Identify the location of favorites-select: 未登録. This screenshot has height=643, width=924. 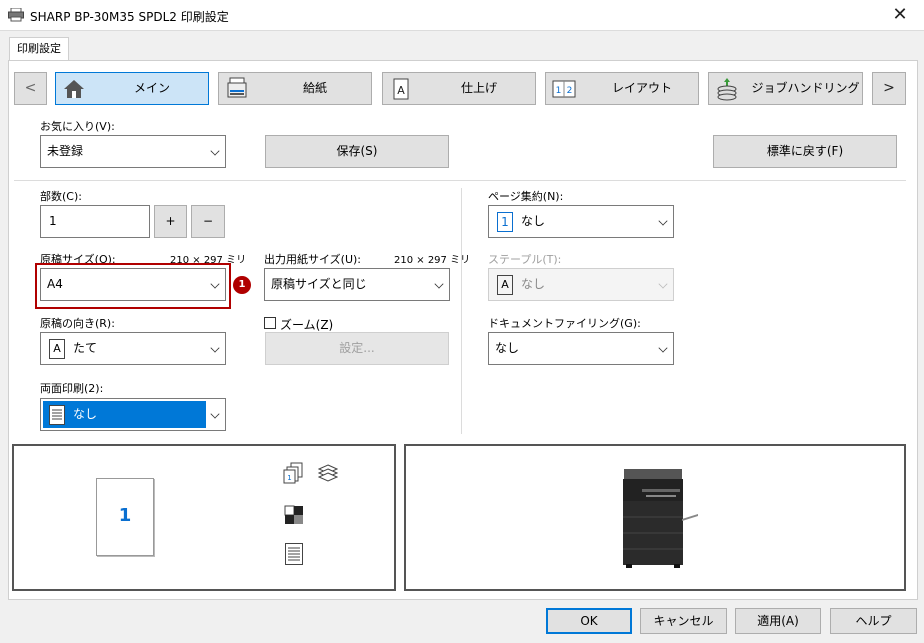
(133, 151).